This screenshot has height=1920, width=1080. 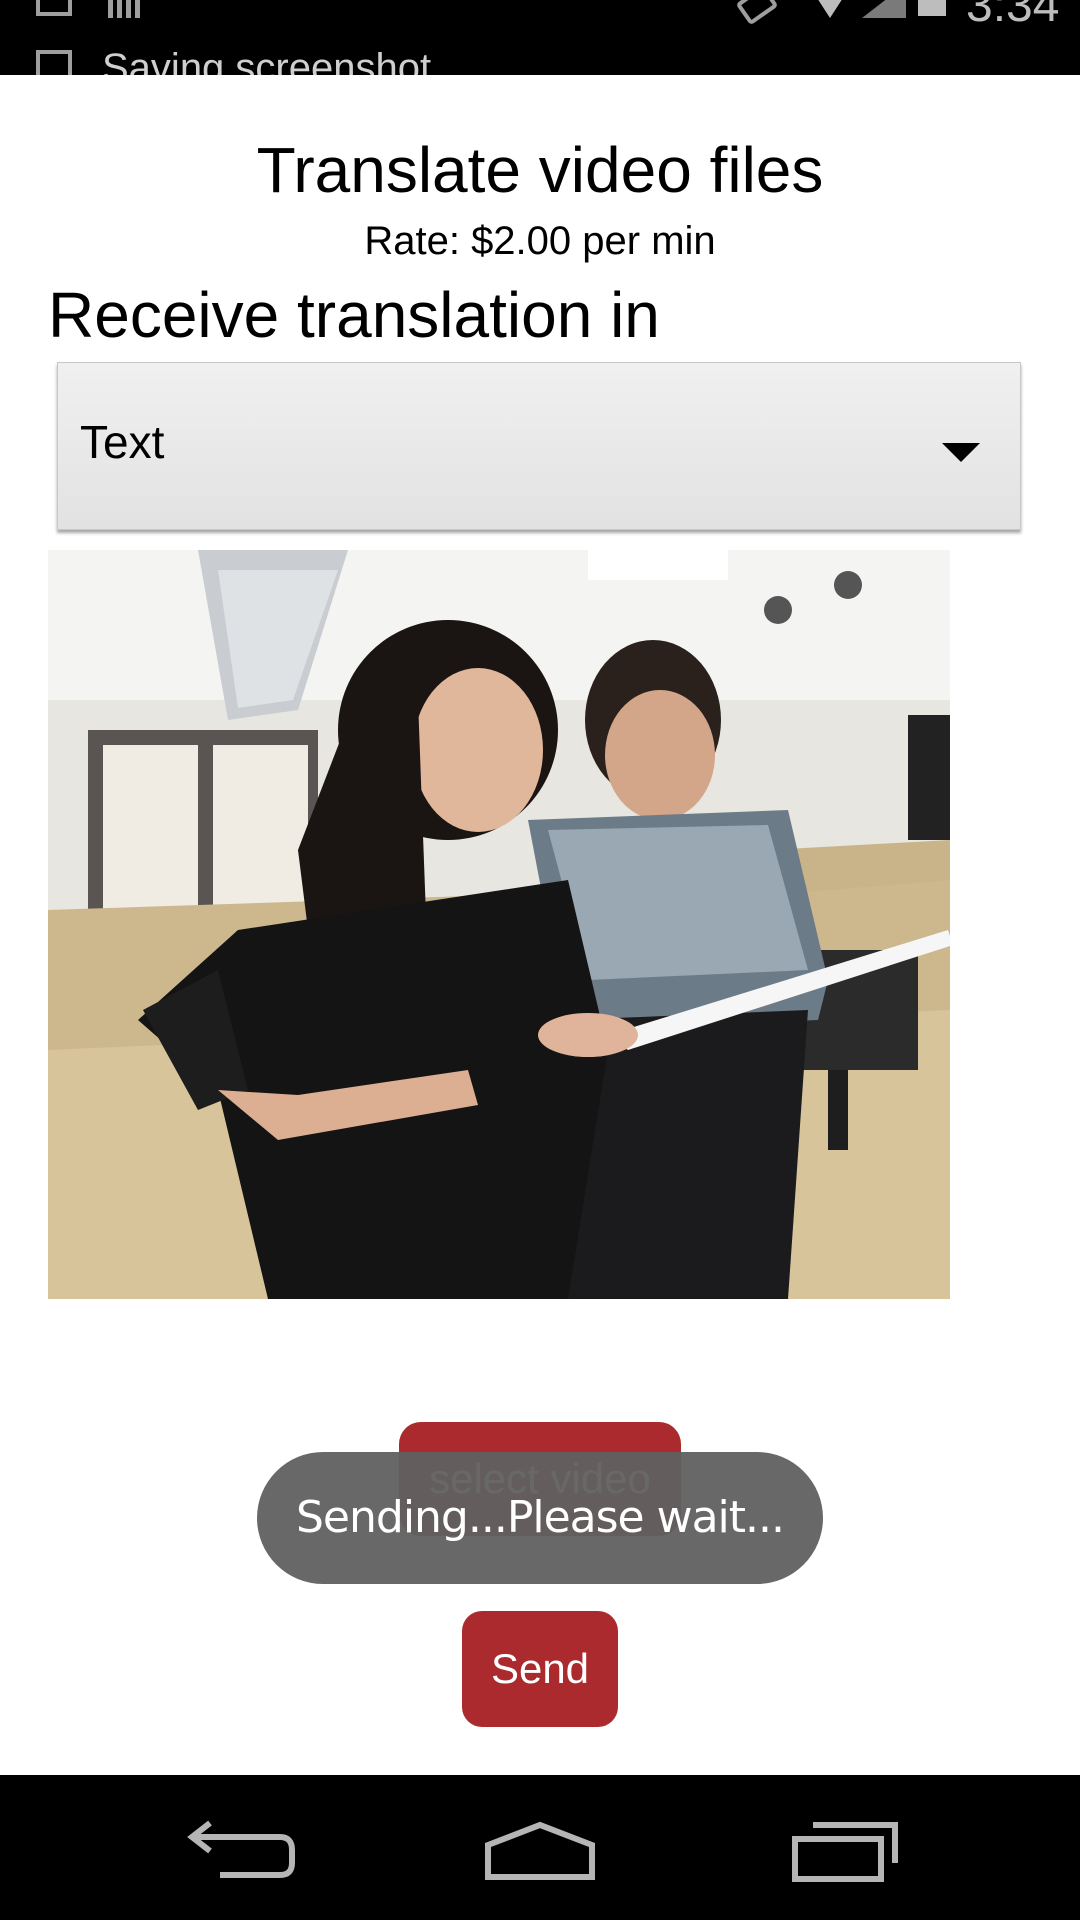 I want to click on dropdown-selected-value: Text, so click(x=122, y=442).